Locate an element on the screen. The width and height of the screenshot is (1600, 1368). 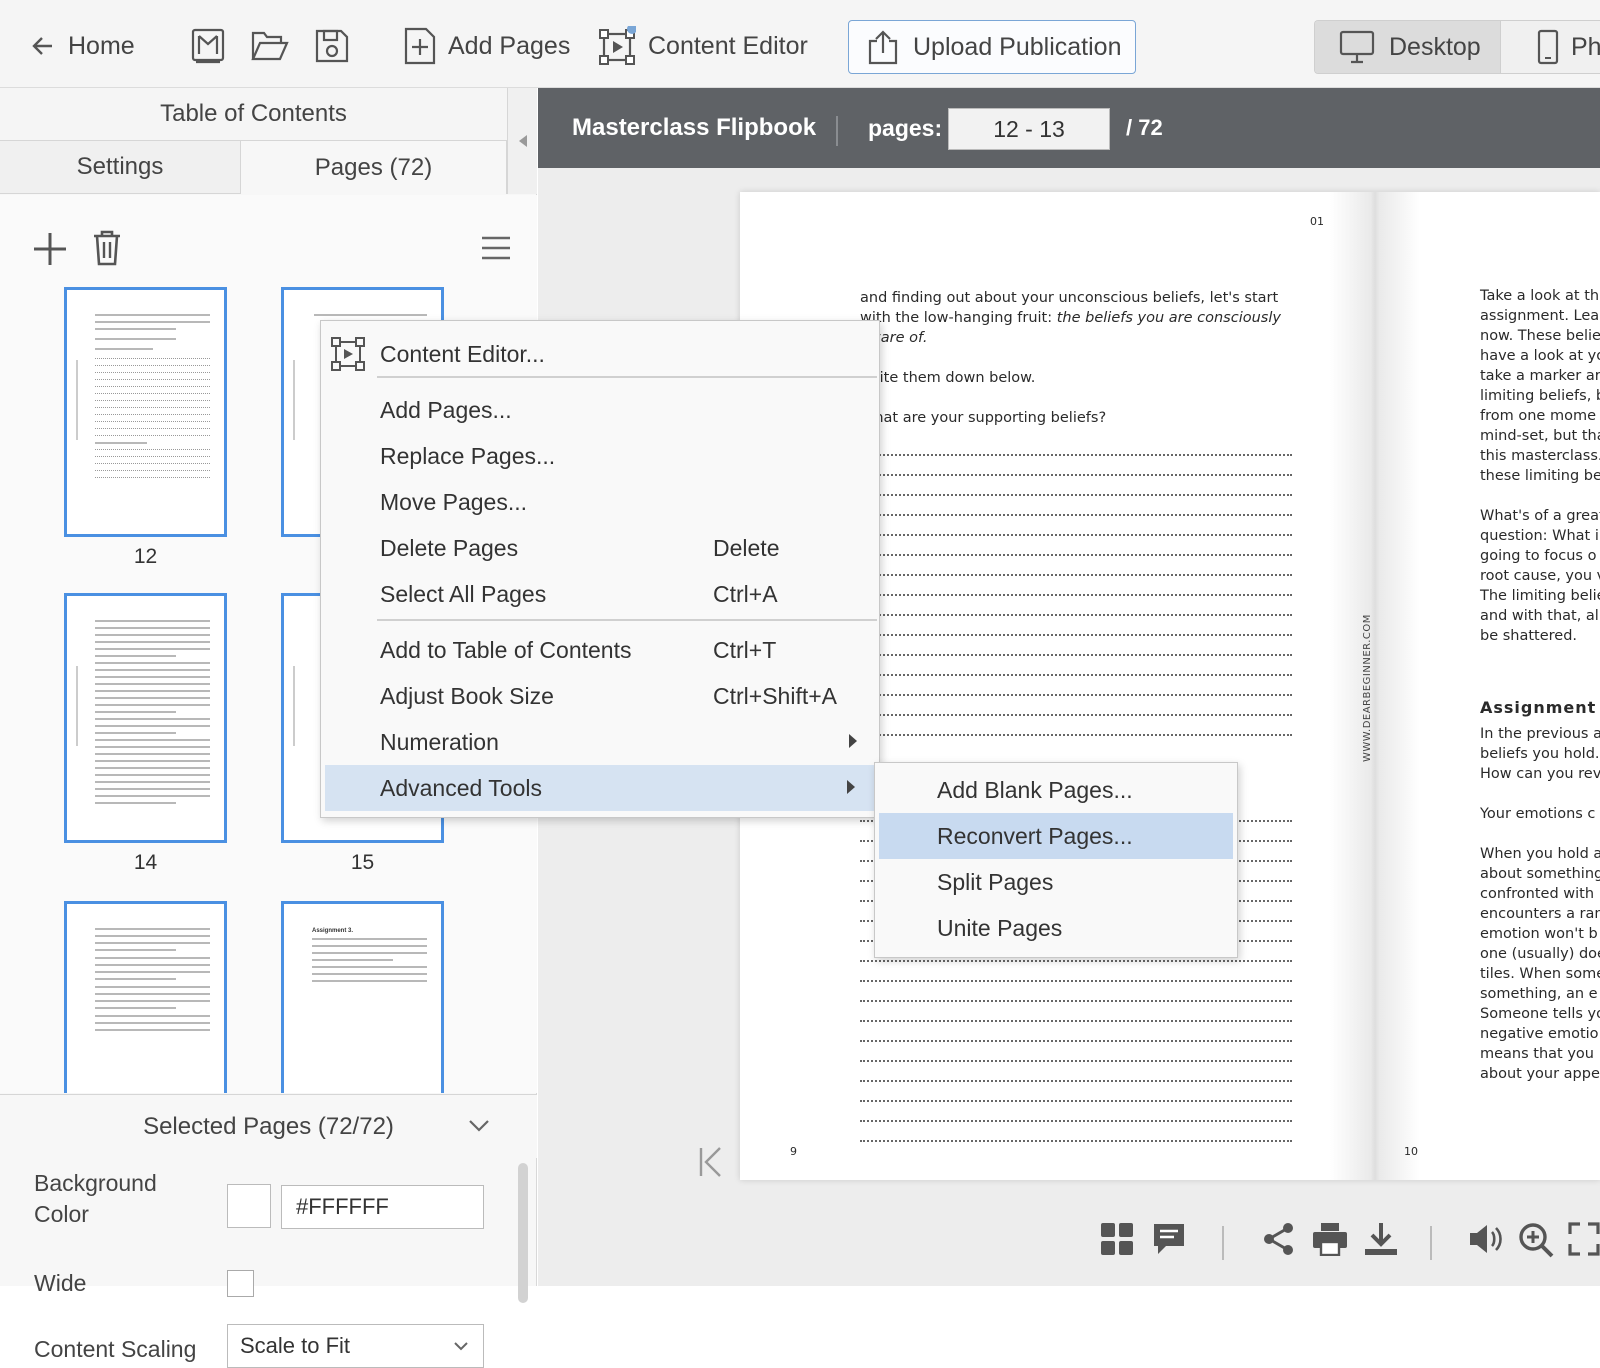
submenu-item-unite-pages: Unite Pages is located at coordinates (1056, 928).